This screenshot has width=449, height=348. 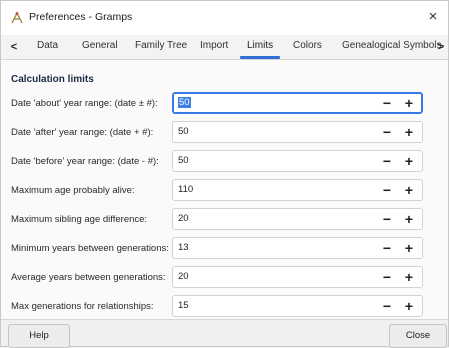 I want to click on tab-limits: Limits, so click(x=260, y=45).